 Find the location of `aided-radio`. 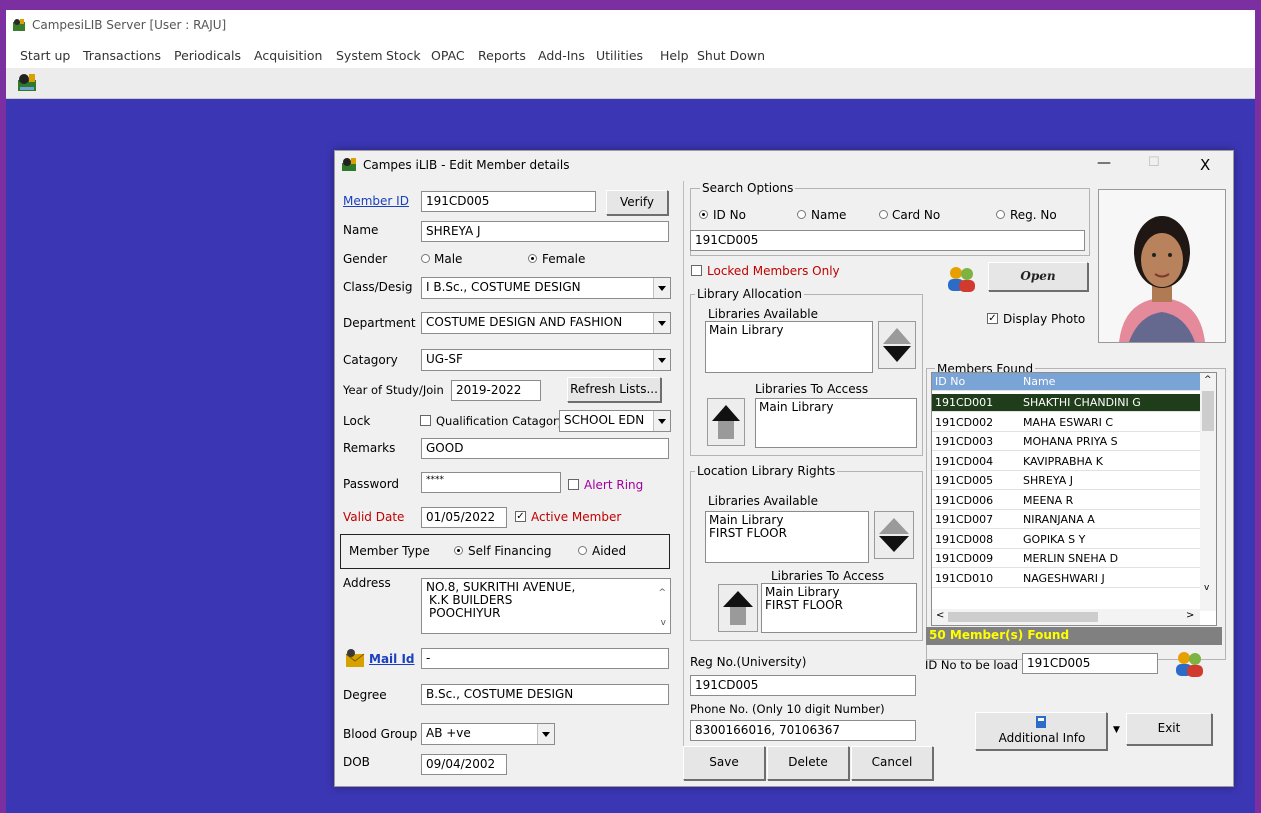

aided-radio is located at coordinates (582, 550).